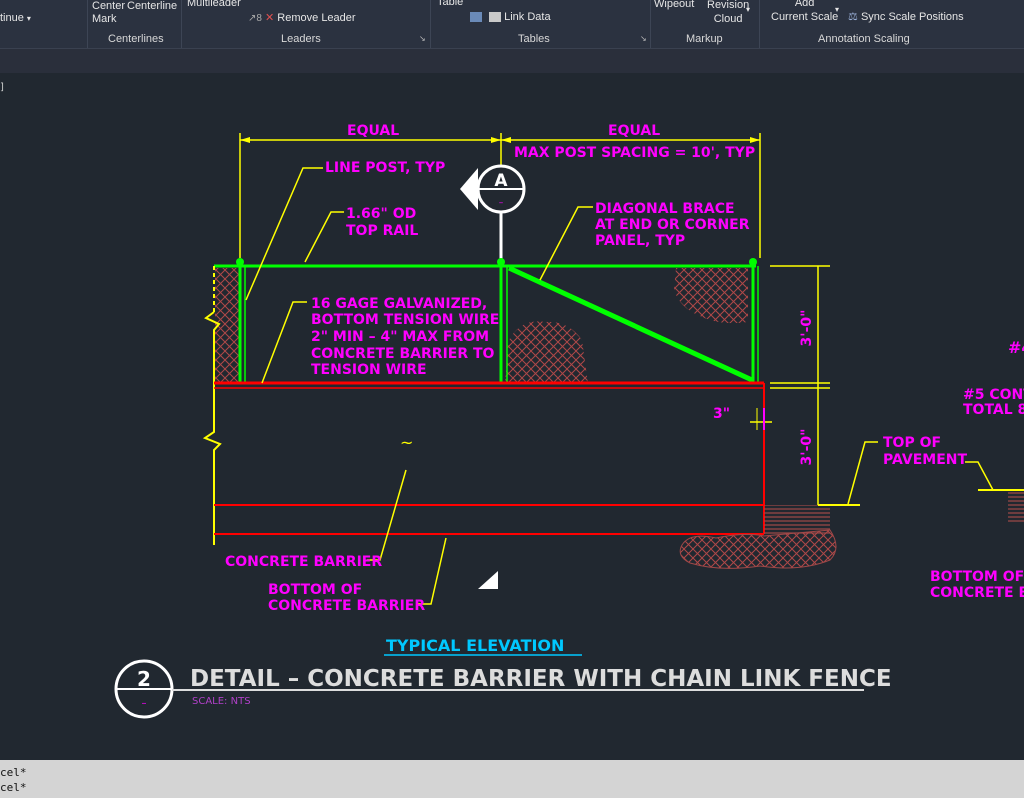 The image size is (1024, 798). I want to click on section-marker-sheet: –, so click(501, 203).